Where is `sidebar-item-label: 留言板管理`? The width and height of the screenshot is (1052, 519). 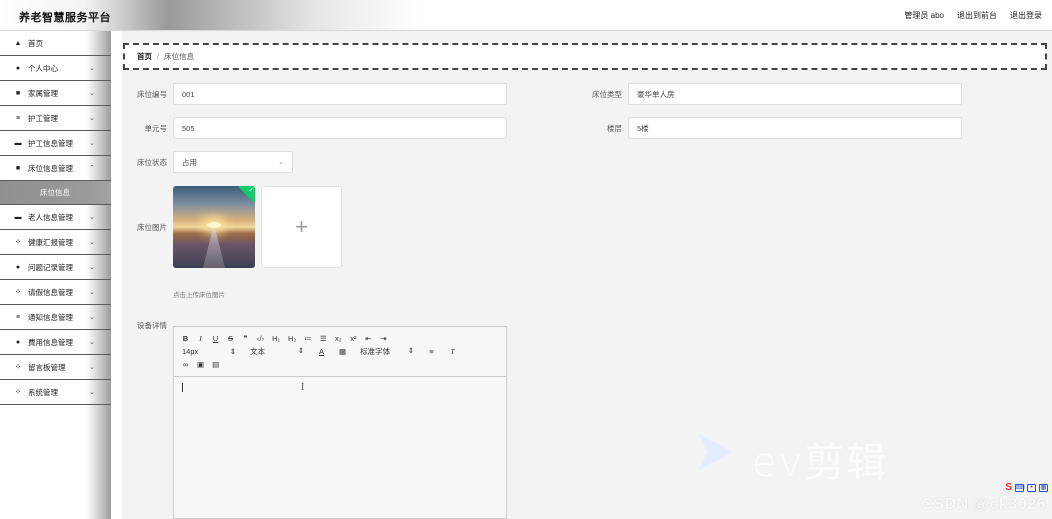
sidebar-item-label: 留言板管理 is located at coordinates (47, 367).